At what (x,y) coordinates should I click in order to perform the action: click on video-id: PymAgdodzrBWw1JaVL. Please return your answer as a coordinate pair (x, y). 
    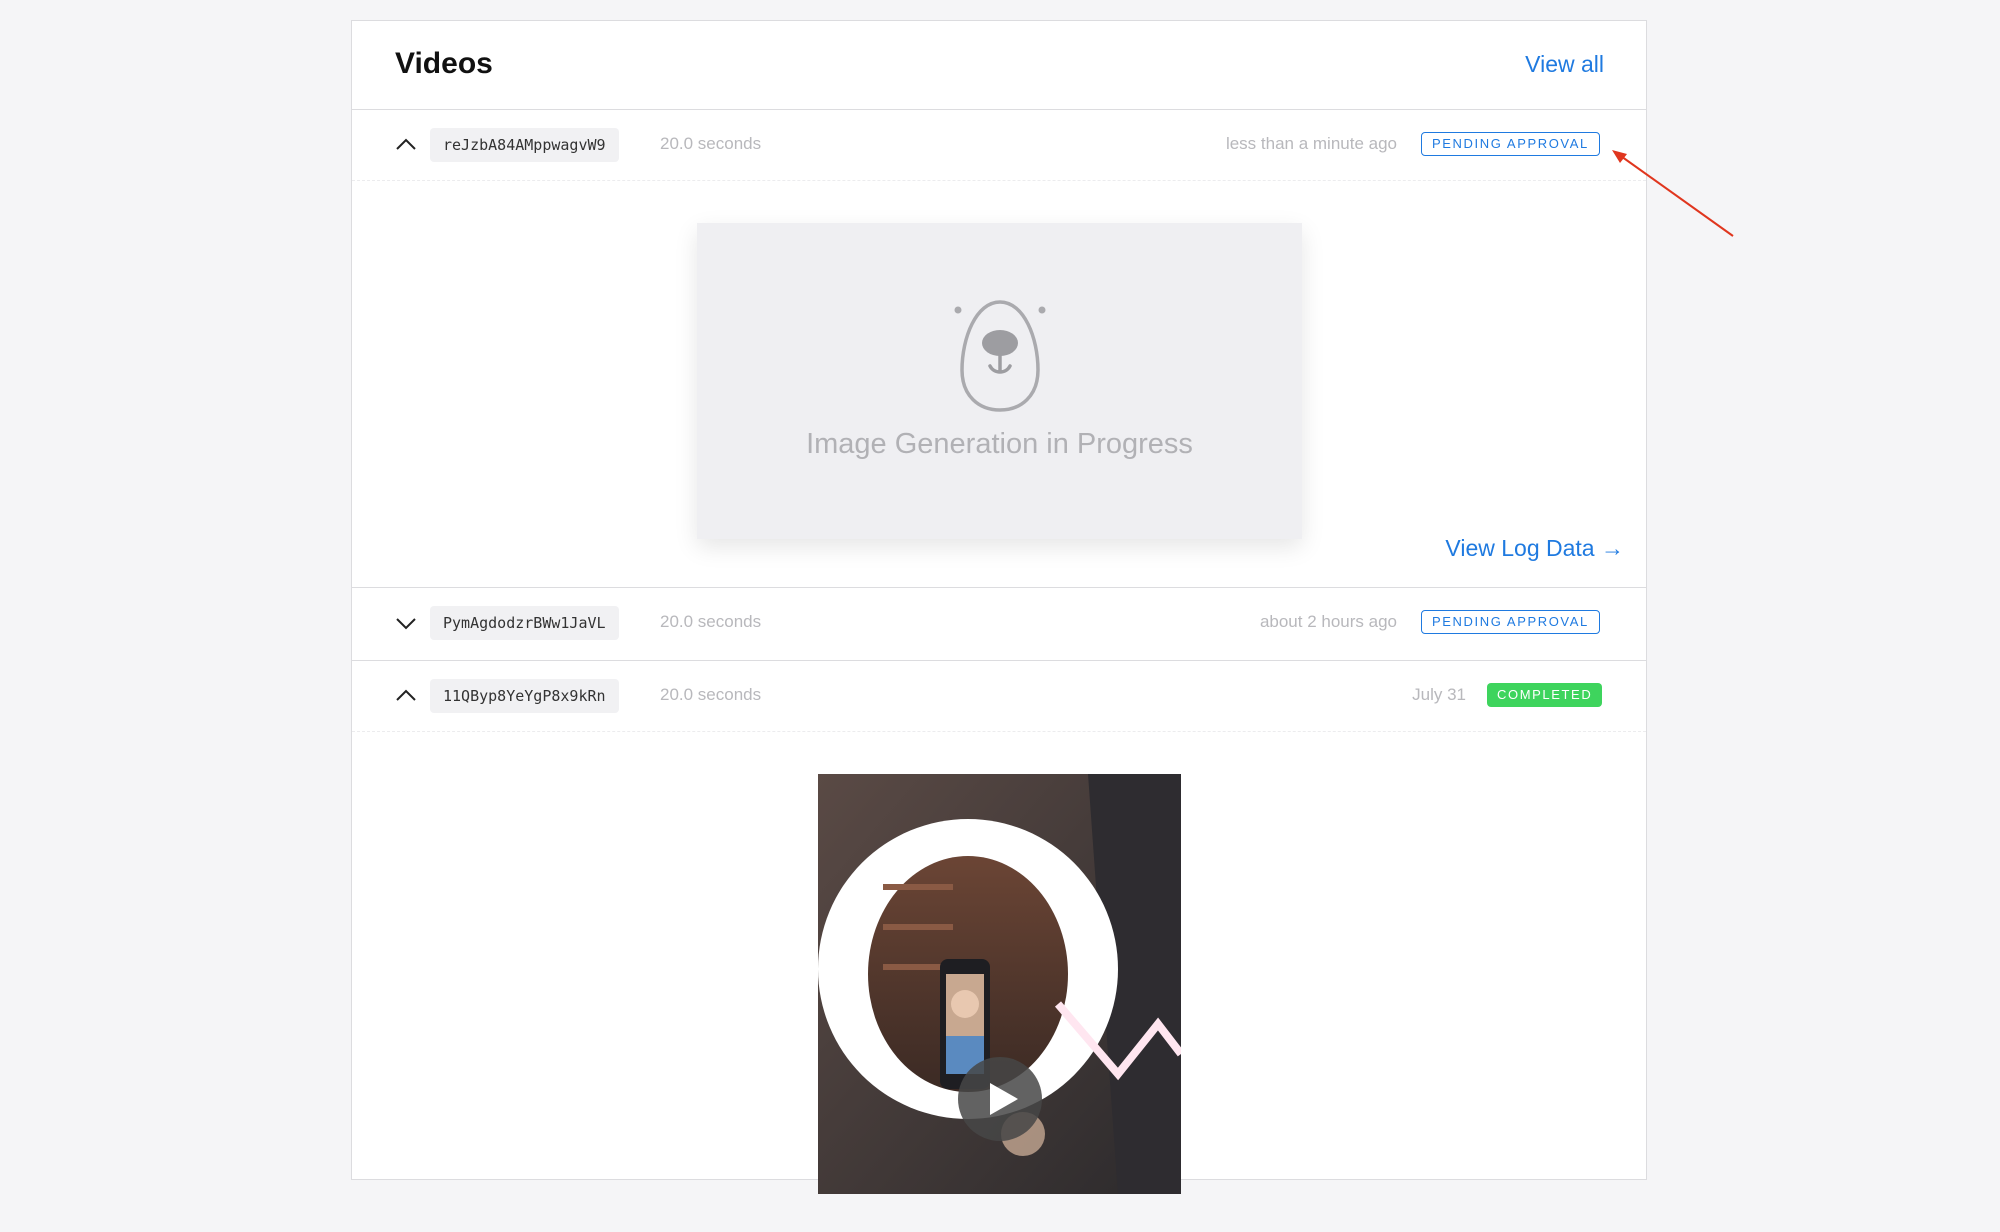
    Looking at the image, I should click on (524, 623).